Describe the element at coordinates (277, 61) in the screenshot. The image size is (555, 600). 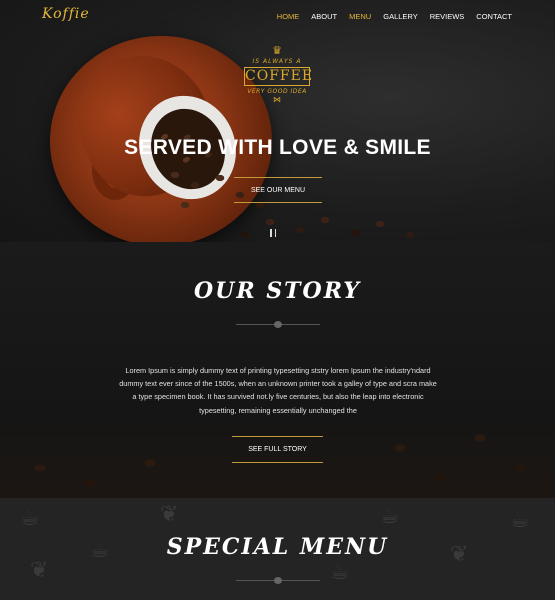
I see `badge-line1: IS ALWAYS A` at that location.